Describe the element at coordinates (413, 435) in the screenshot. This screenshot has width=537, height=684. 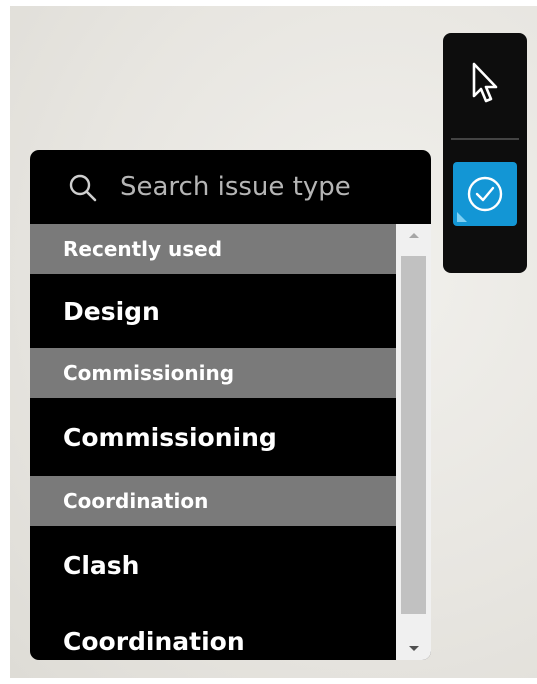
I see `scrollbar-thumb` at that location.